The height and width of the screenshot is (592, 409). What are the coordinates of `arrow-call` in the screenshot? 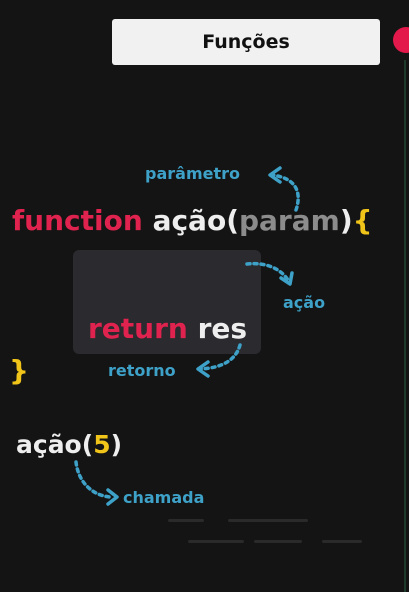 It's located at (93, 479).